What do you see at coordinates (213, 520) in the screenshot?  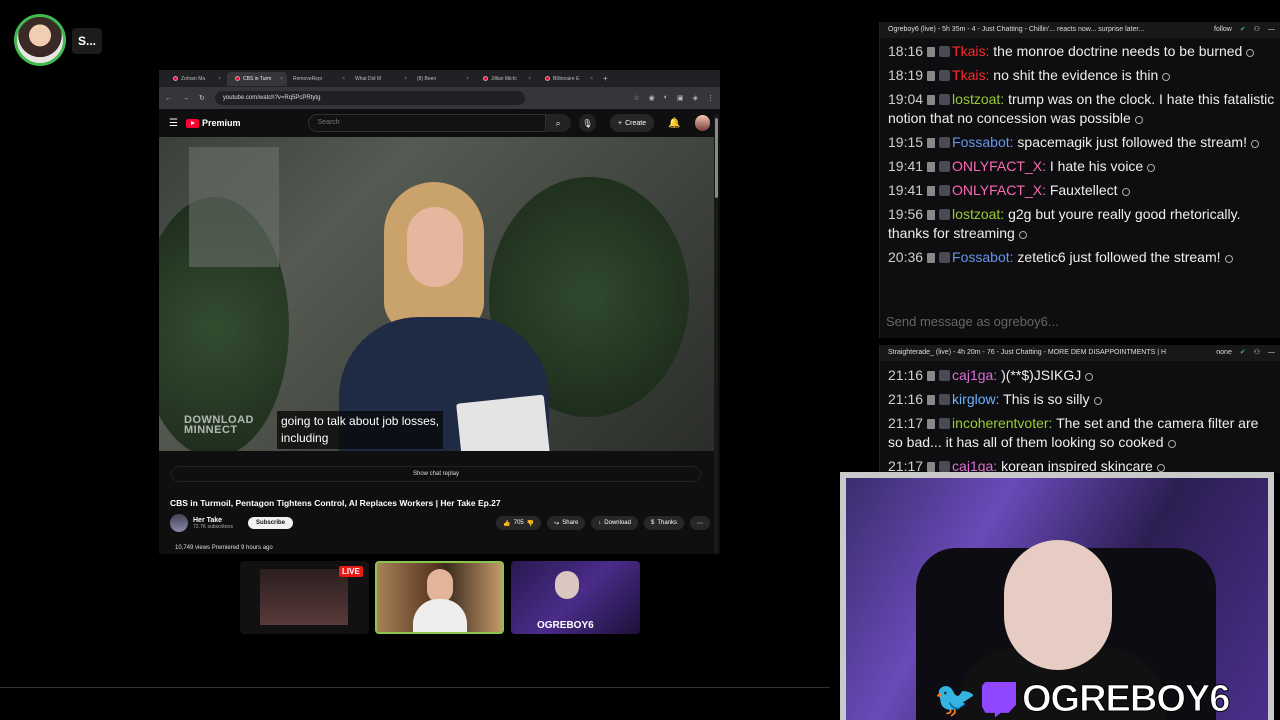 I see `channel-name: Her Take` at bounding box center [213, 520].